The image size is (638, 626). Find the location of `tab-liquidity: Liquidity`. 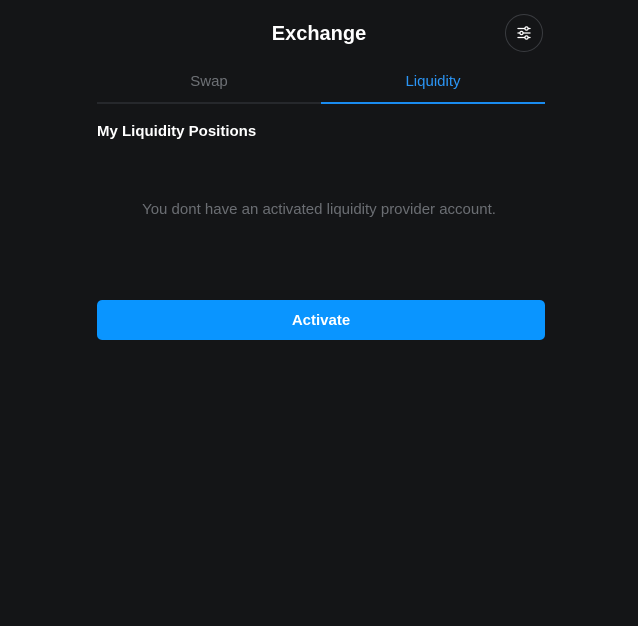

tab-liquidity: Liquidity is located at coordinates (433, 85).